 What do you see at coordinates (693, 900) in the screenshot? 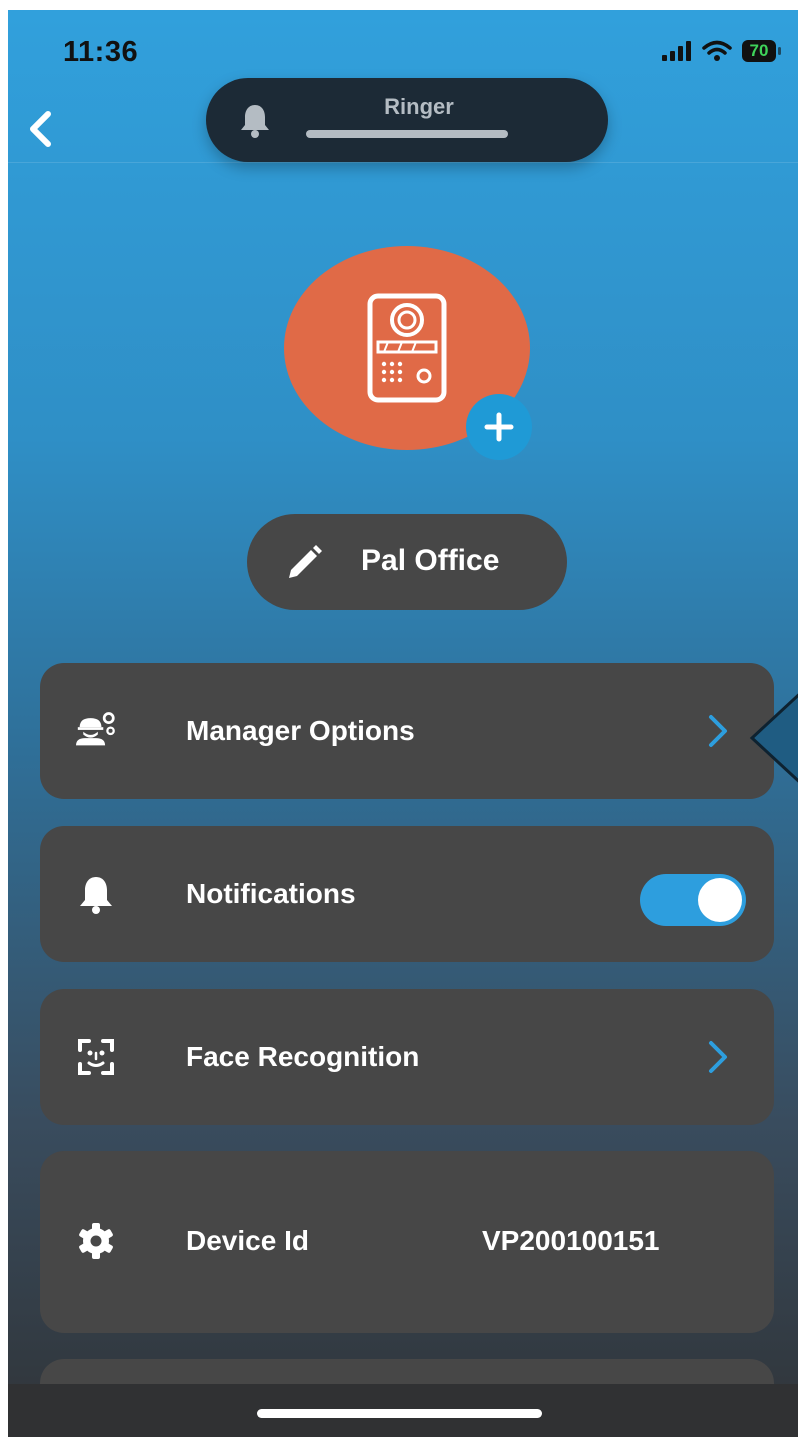
I see `notifications-toggle` at bounding box center [693, 900].